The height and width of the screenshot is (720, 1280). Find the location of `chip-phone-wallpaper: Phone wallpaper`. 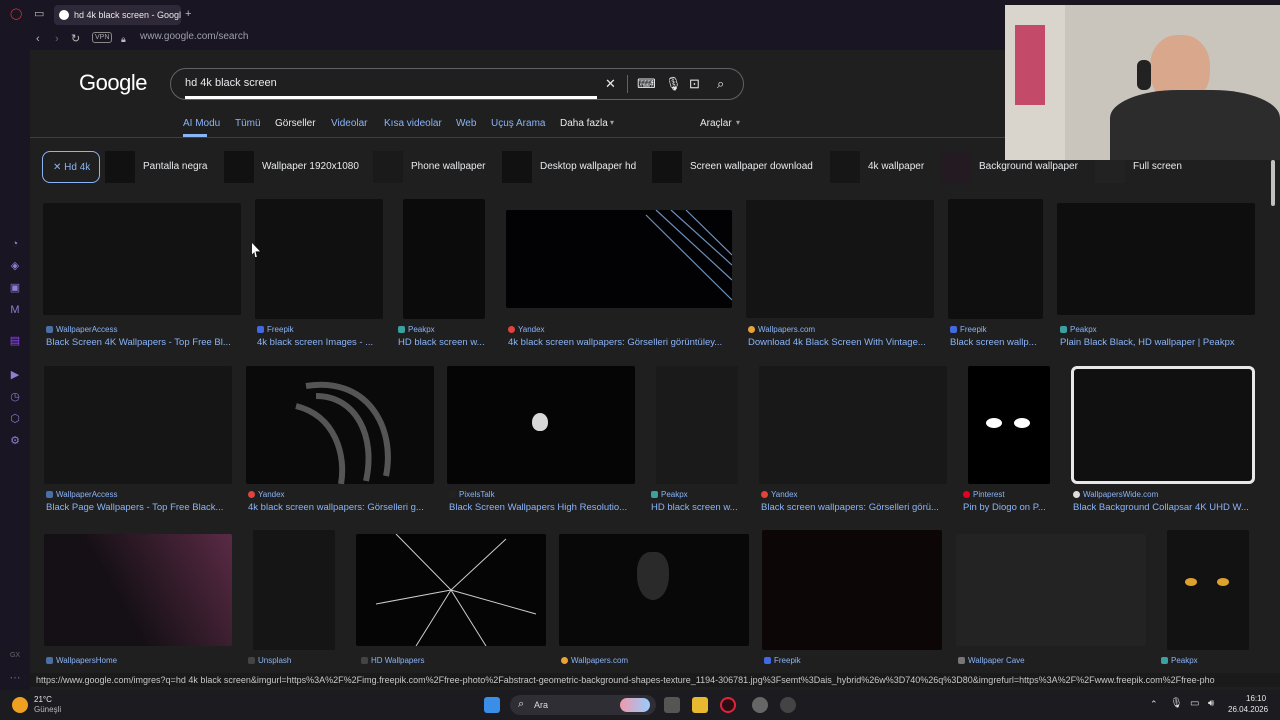

chip-phone-wallpaper: Phone wallpaper is located at coordinates (433, 167).